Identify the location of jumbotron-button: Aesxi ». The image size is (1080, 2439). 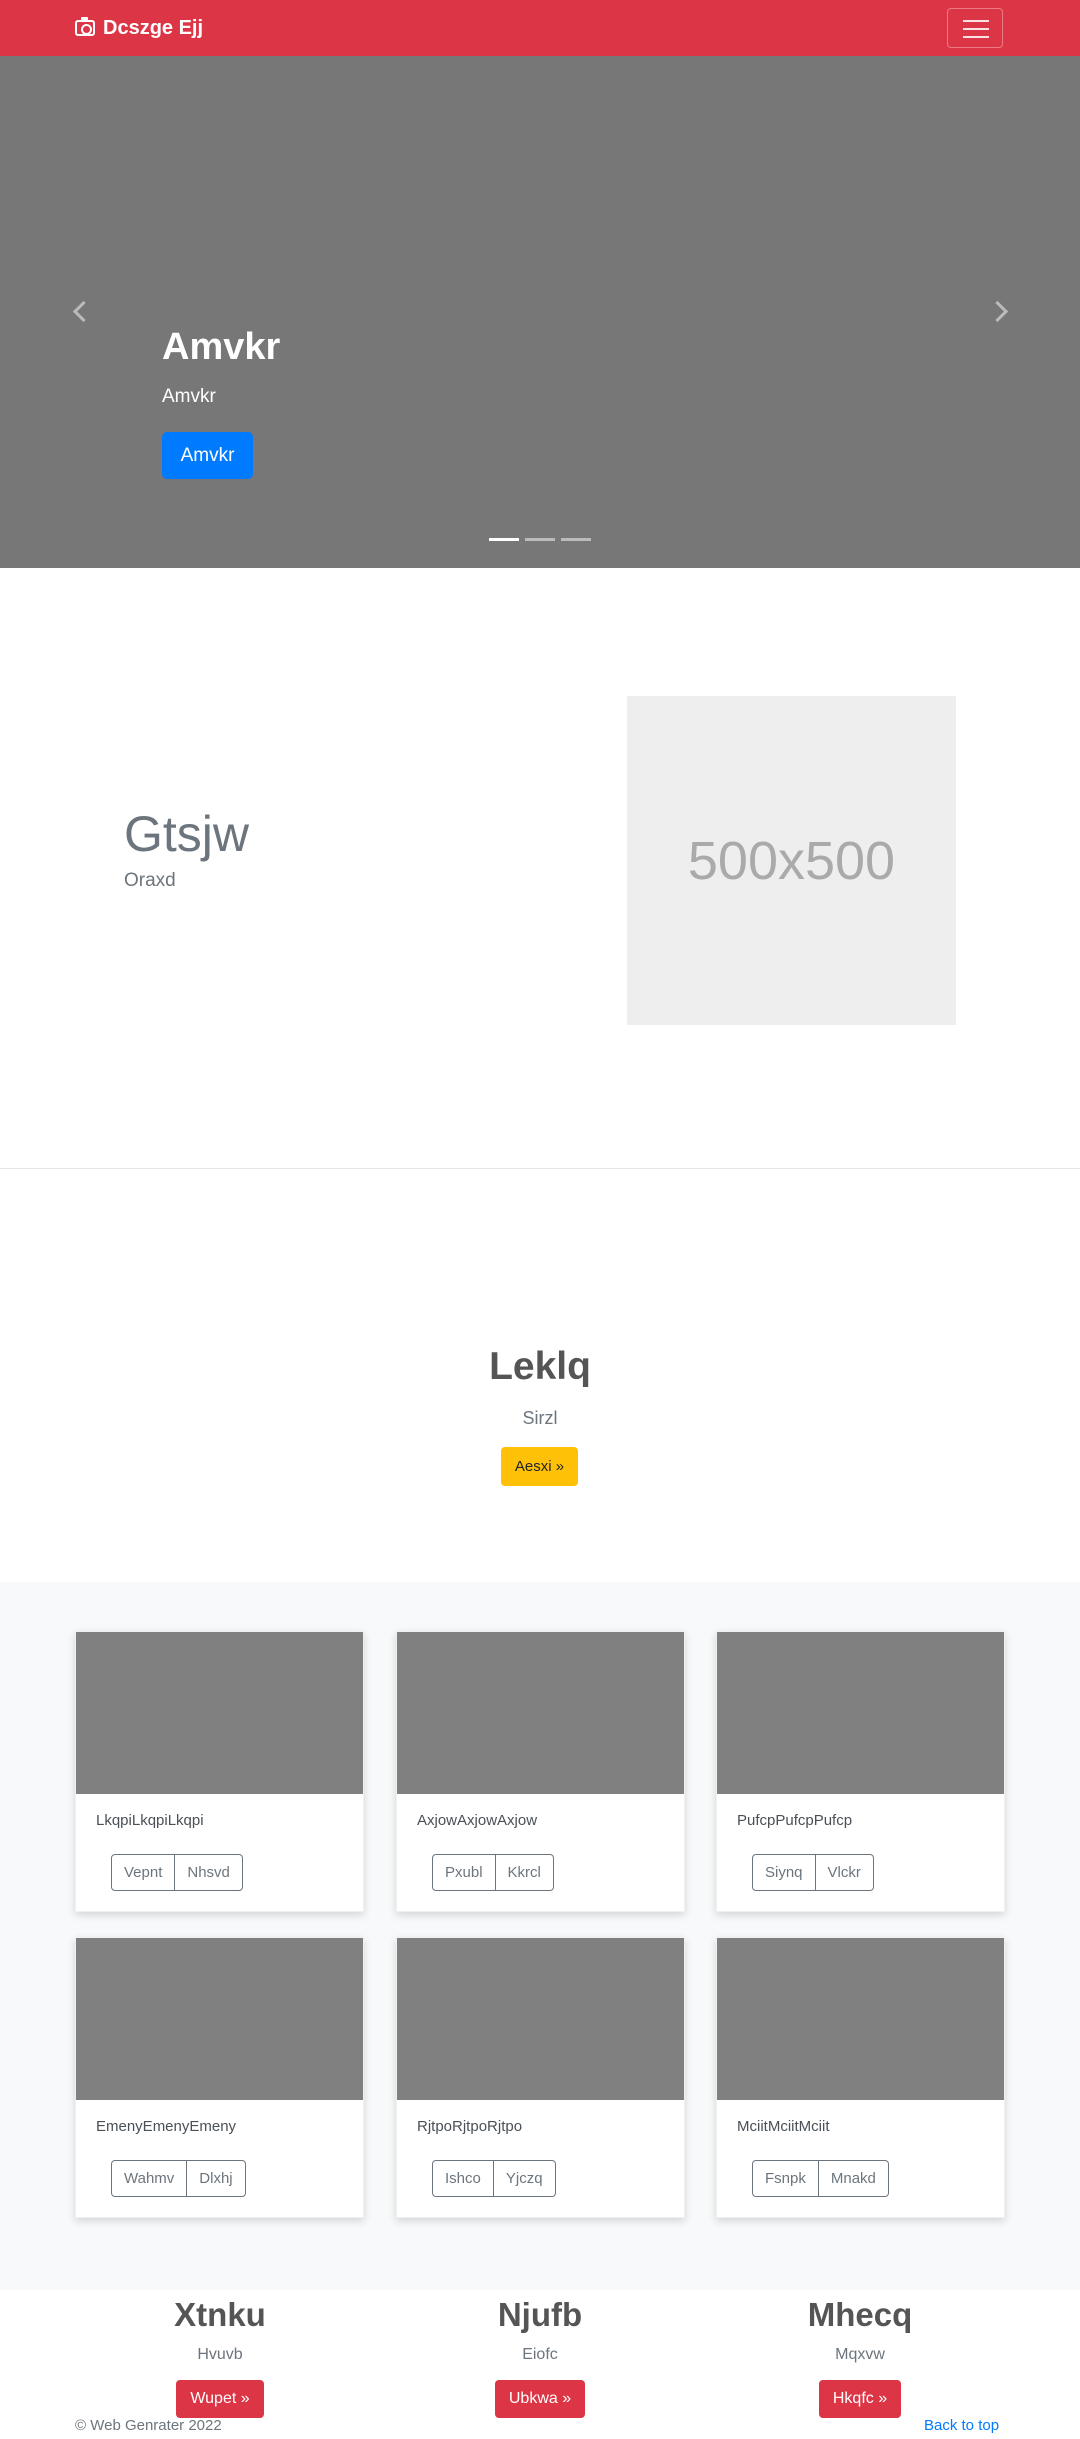
(539, 1466).